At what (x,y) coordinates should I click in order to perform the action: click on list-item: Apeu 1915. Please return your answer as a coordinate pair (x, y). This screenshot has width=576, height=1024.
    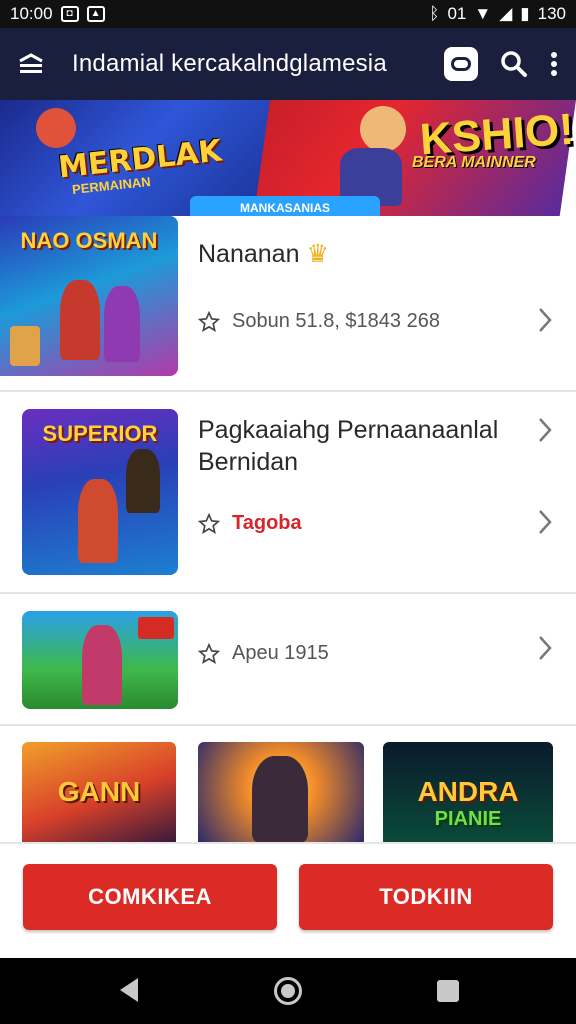
    Looking at the image, I should click on (288, 660).